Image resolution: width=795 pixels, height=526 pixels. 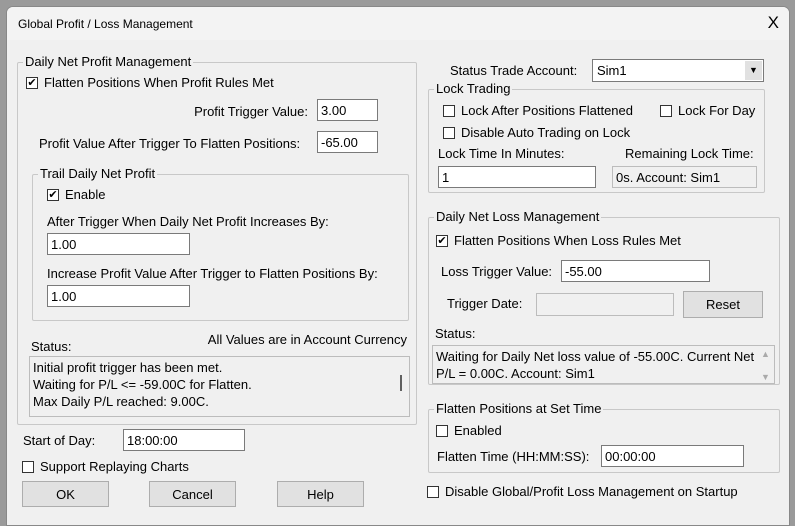 What do you see at coordinates (765, 354) in the screenshot?
I see `scroll-up-icon: ▲` at bounding box center [765, 354].